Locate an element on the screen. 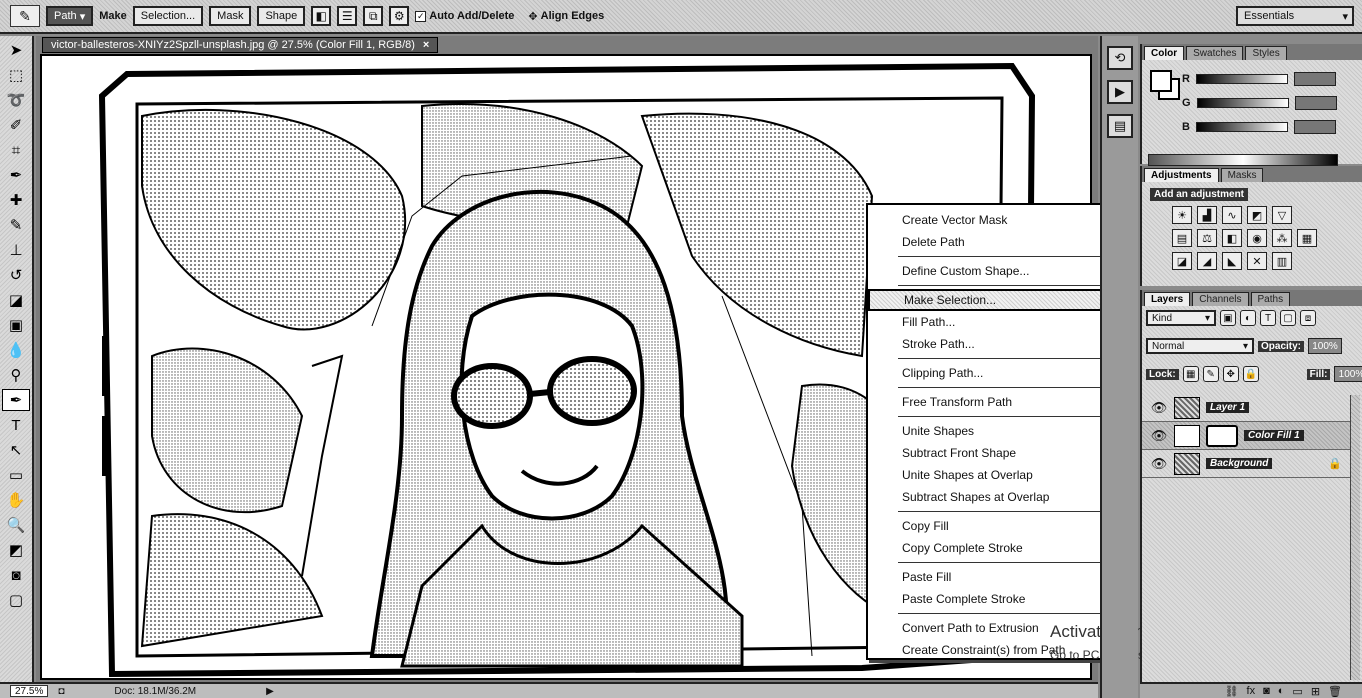  history-brush-tool-icon: ↺ is located at coordinates (16, 275).